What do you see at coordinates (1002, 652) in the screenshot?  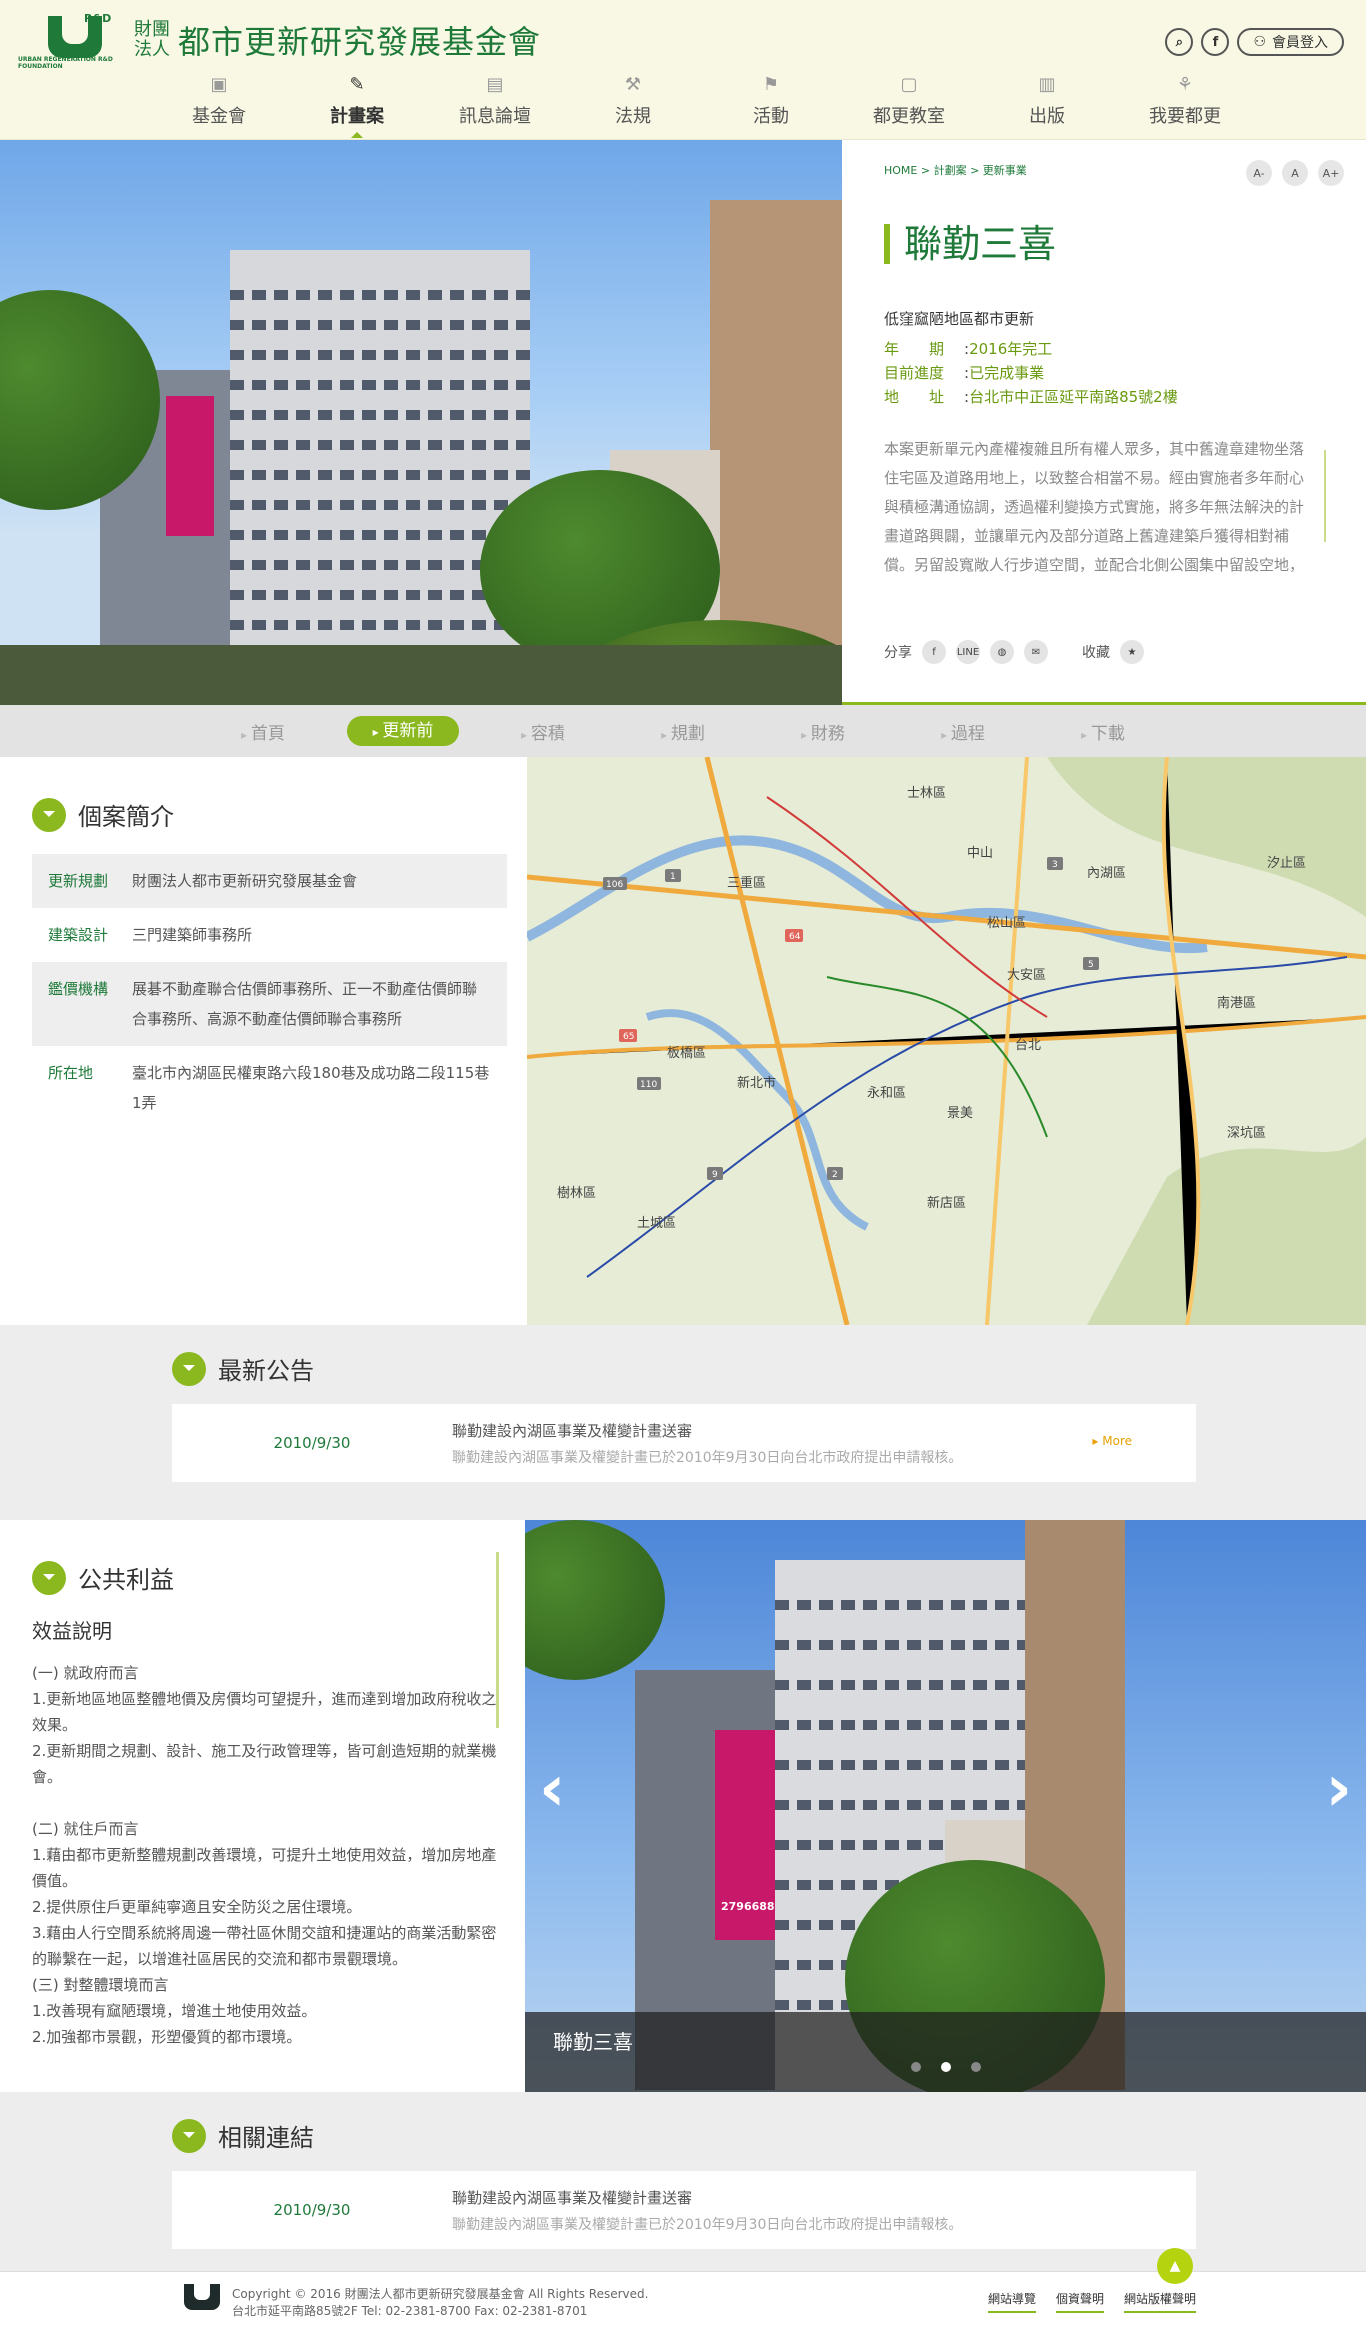 I see `wechat-share-icon: ◍` at bounding box center [1002, 652].